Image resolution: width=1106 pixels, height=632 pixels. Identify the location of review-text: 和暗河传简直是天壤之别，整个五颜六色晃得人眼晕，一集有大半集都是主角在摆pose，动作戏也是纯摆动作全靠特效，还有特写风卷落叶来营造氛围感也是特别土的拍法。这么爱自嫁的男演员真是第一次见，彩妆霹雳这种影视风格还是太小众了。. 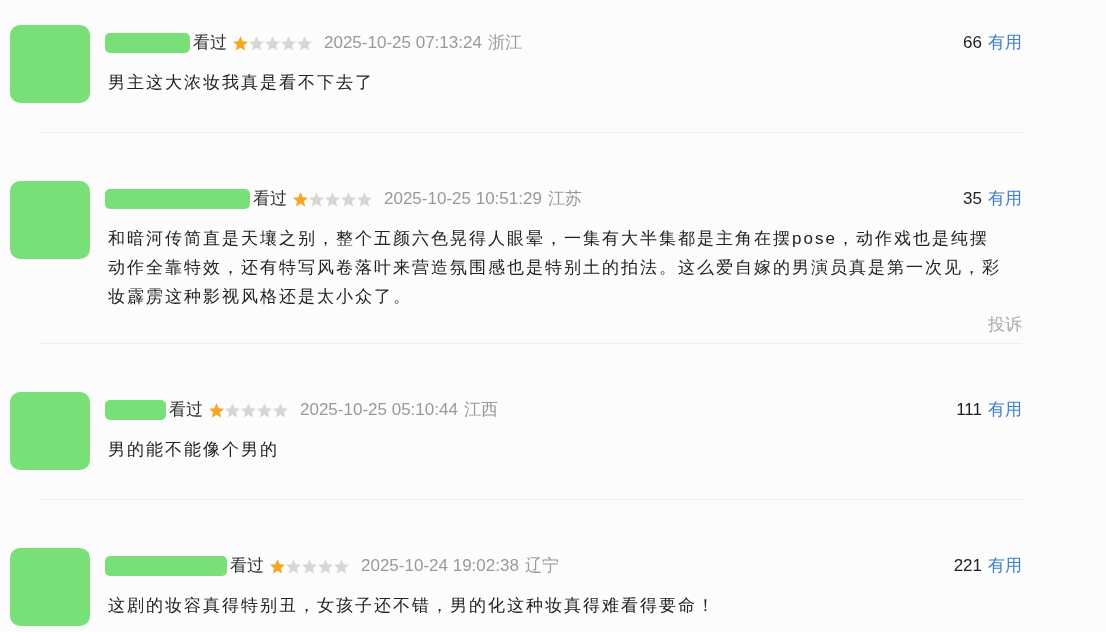
(554, 268).